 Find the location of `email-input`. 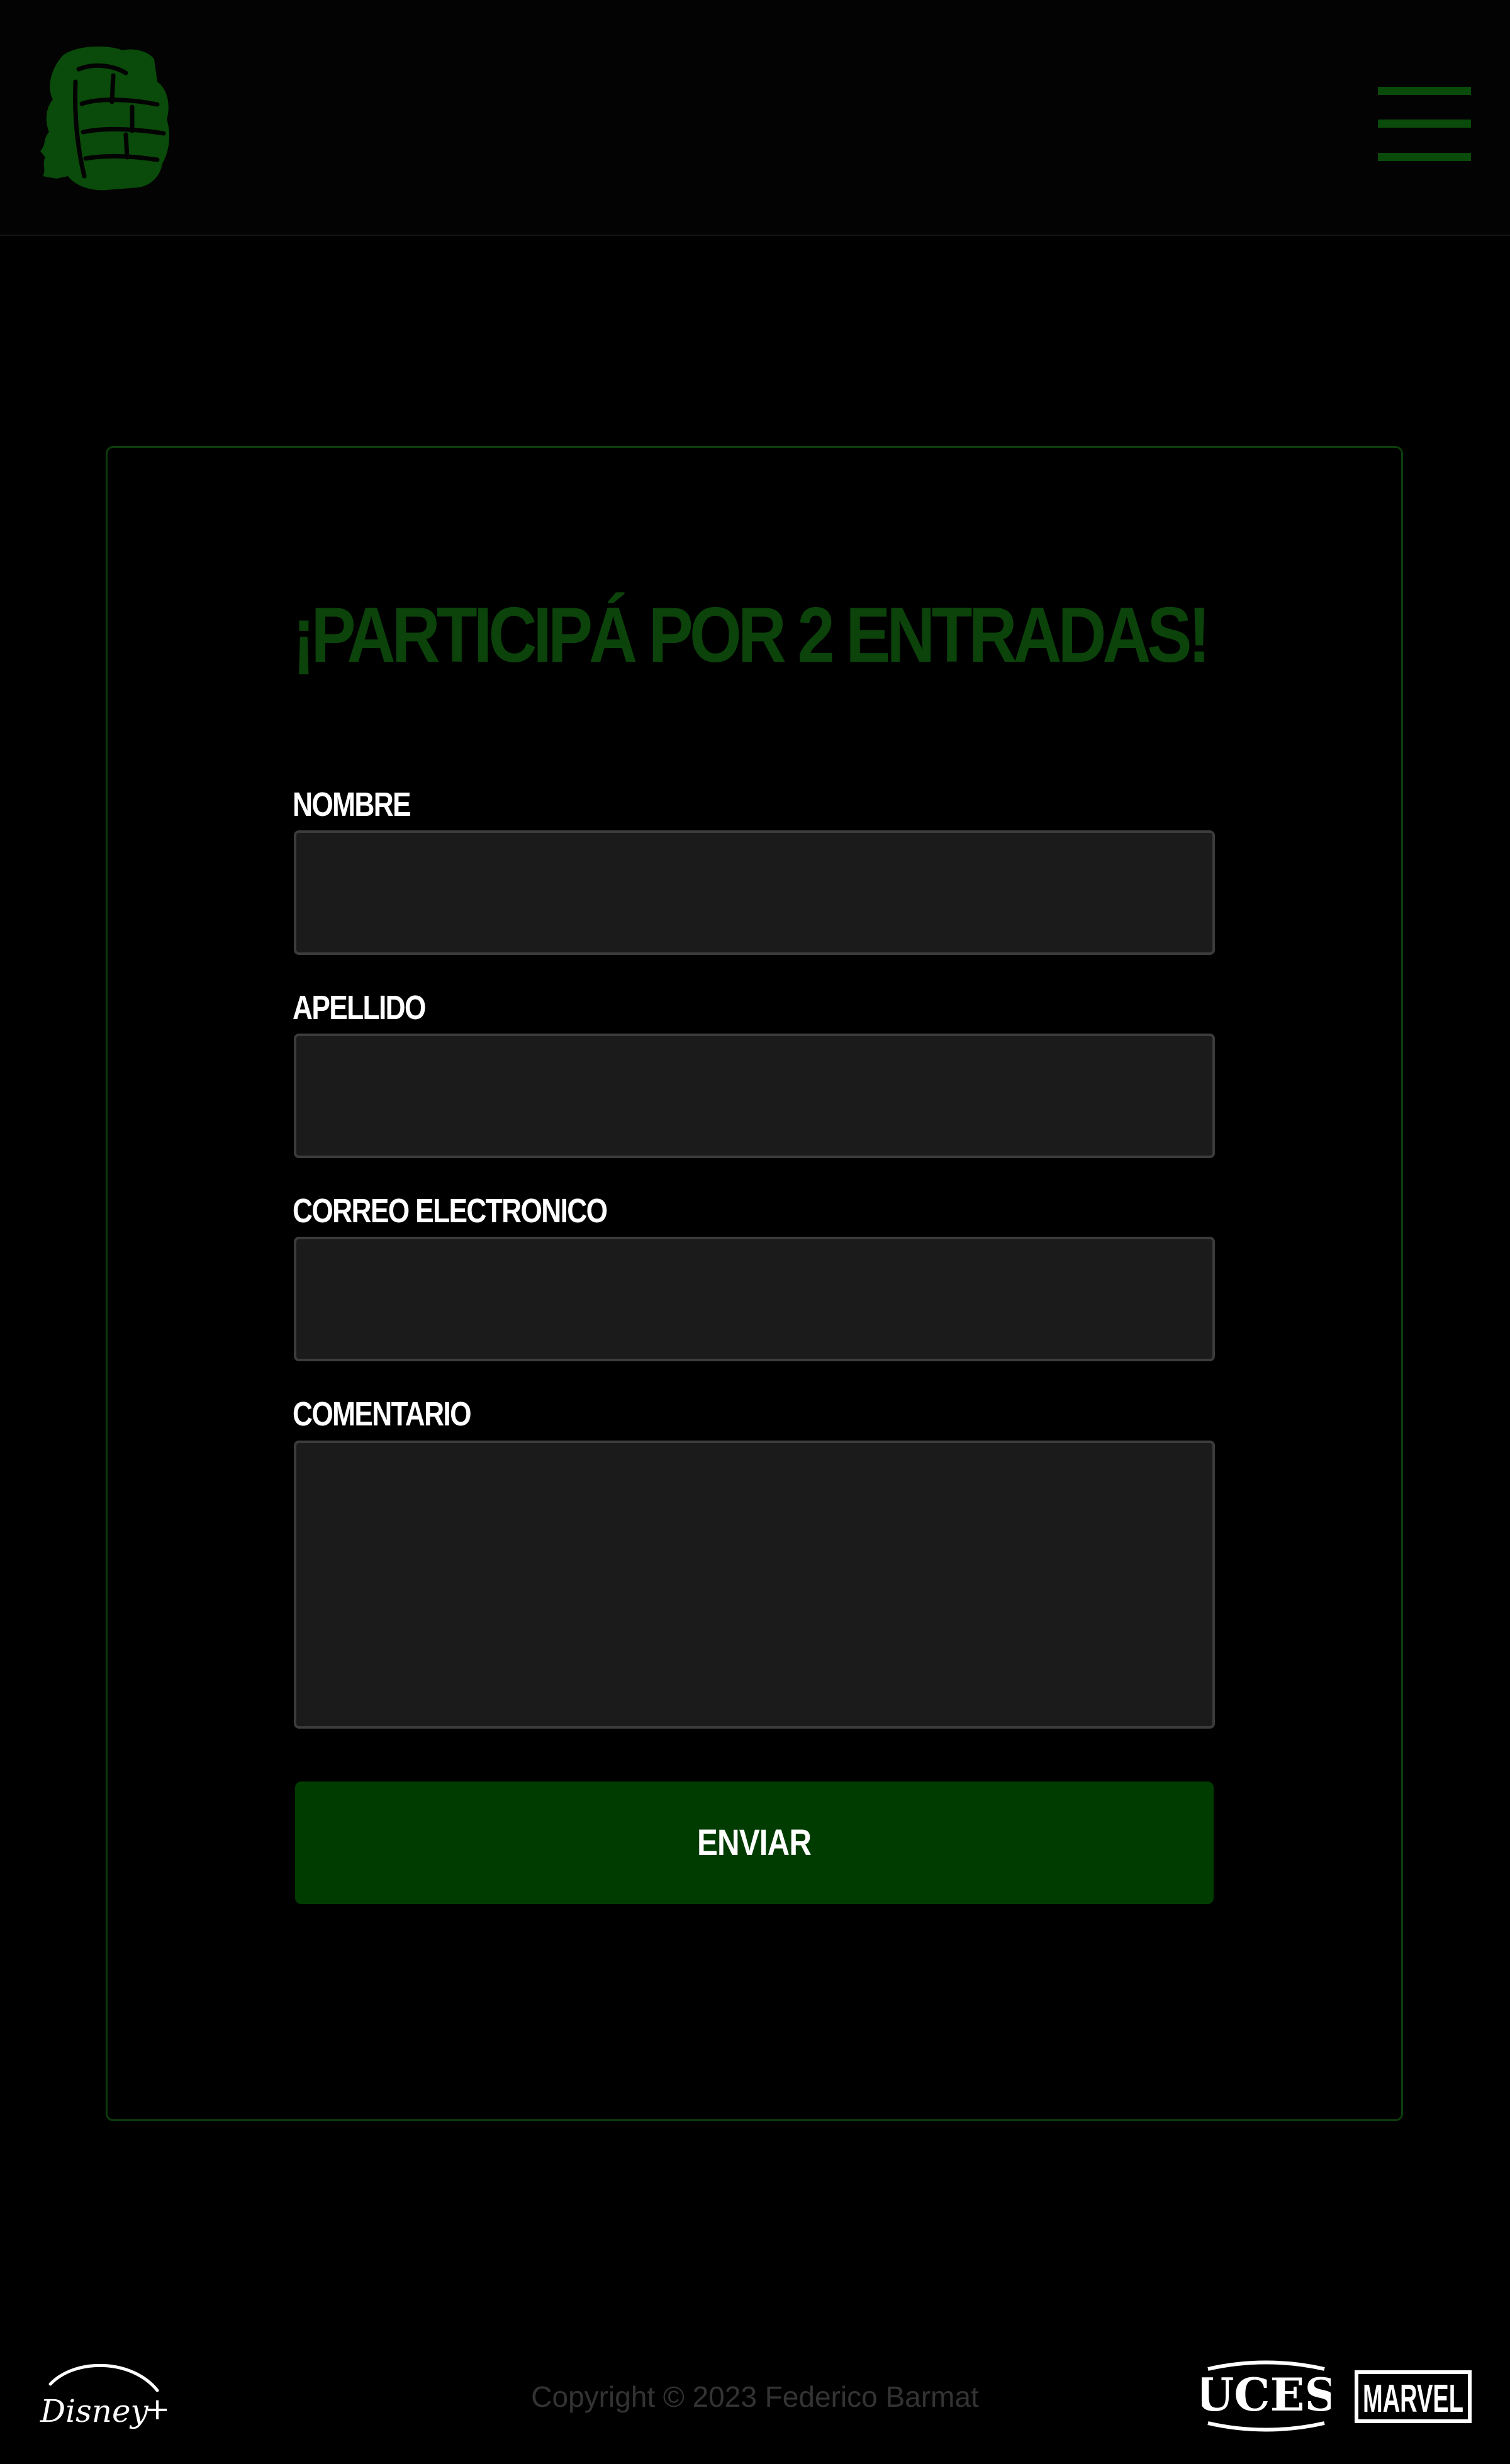

email-input is located at coordinates (754, 1299).